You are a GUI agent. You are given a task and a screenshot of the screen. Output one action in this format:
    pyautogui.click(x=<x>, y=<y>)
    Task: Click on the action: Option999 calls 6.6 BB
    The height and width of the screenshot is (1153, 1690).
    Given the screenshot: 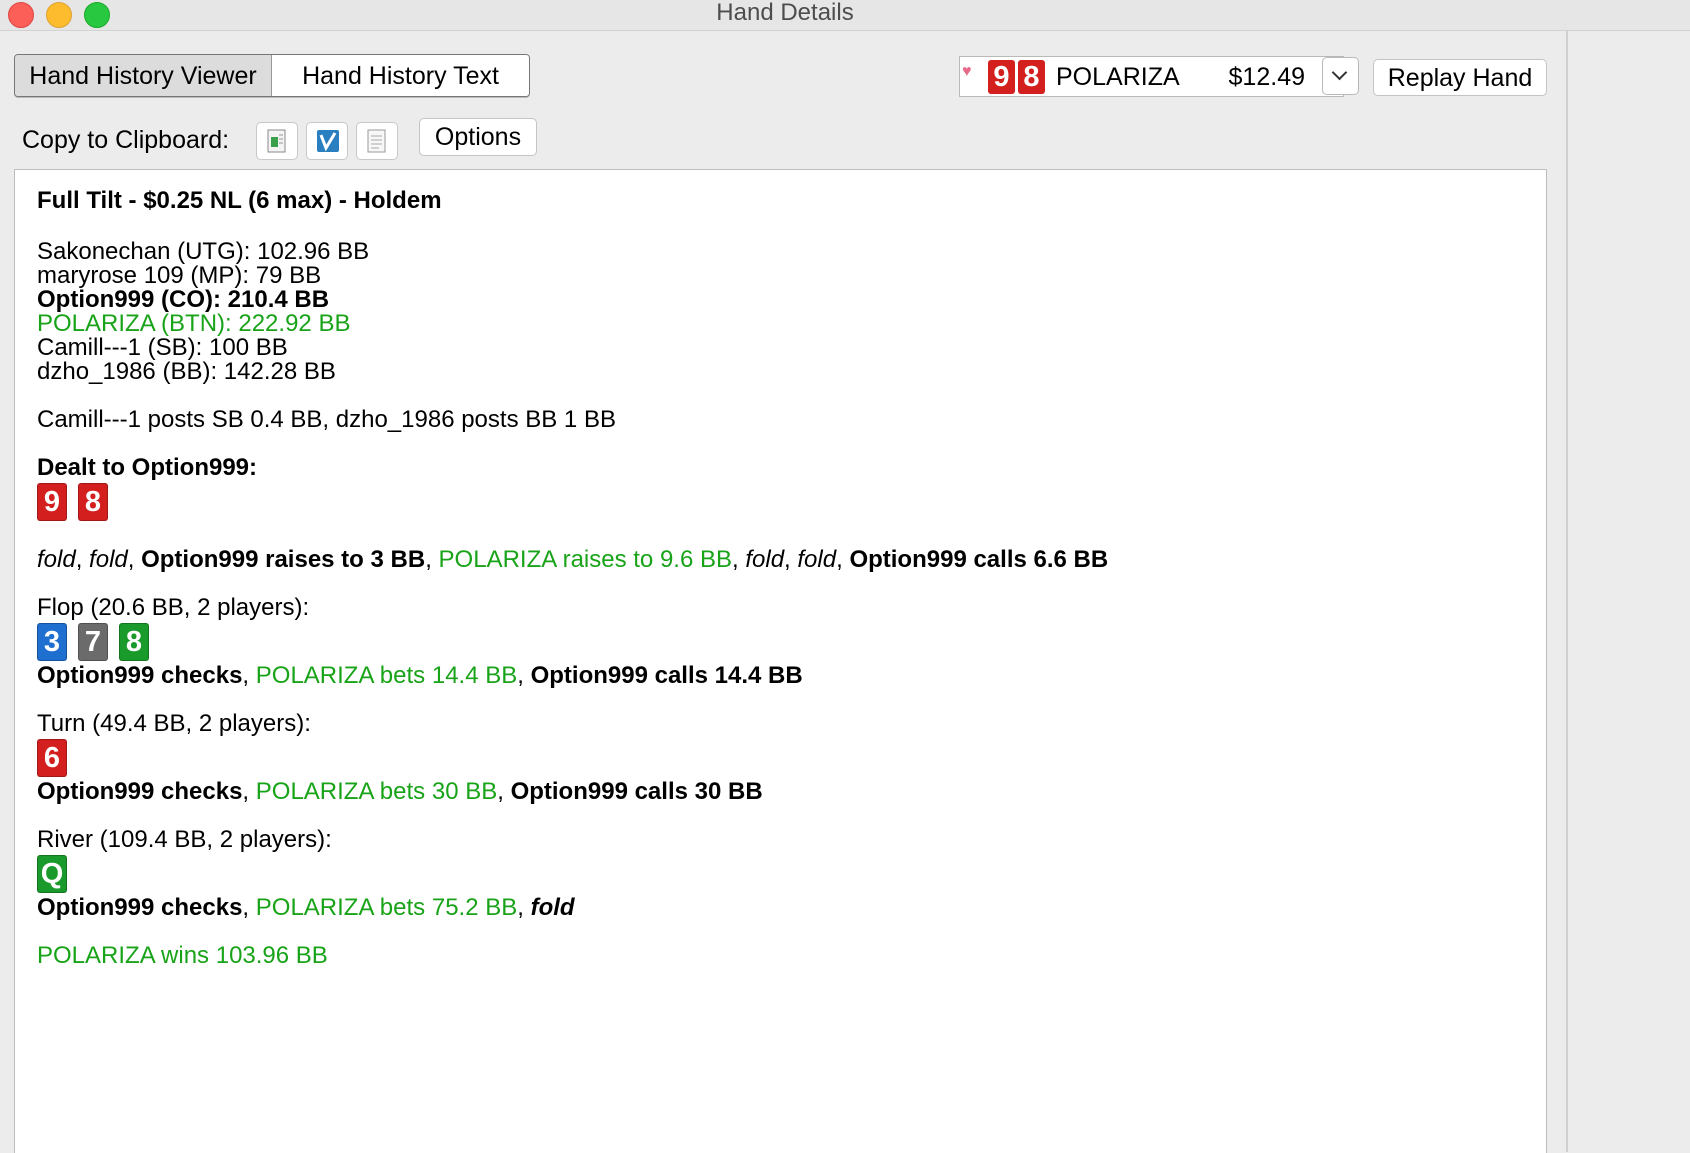 What is the action you would take?
    pyautogui.click(x=979, y=559)
    